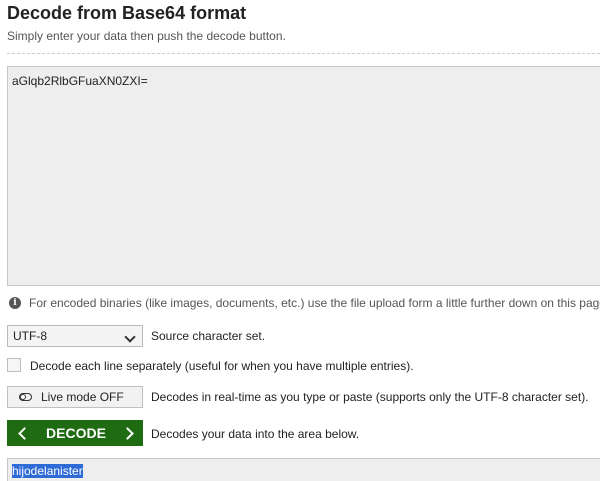 The height and width of the screenshot is (481, 600). I want to click on chevron-left-icon, so click(24, 433).